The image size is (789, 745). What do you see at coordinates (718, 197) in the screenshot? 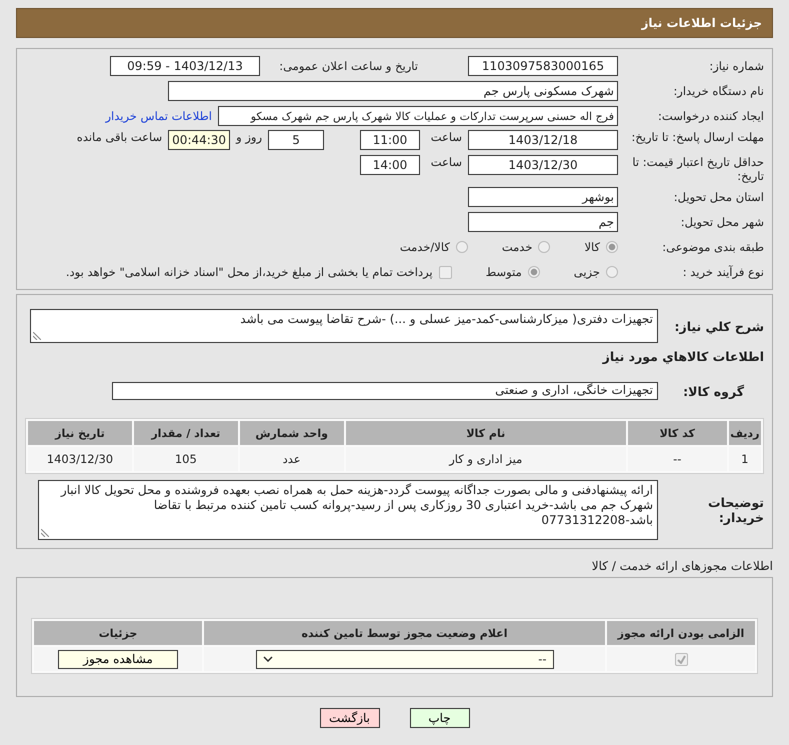
I see `field-label: استان محل تحویل:` at bounding box center [718, 197].